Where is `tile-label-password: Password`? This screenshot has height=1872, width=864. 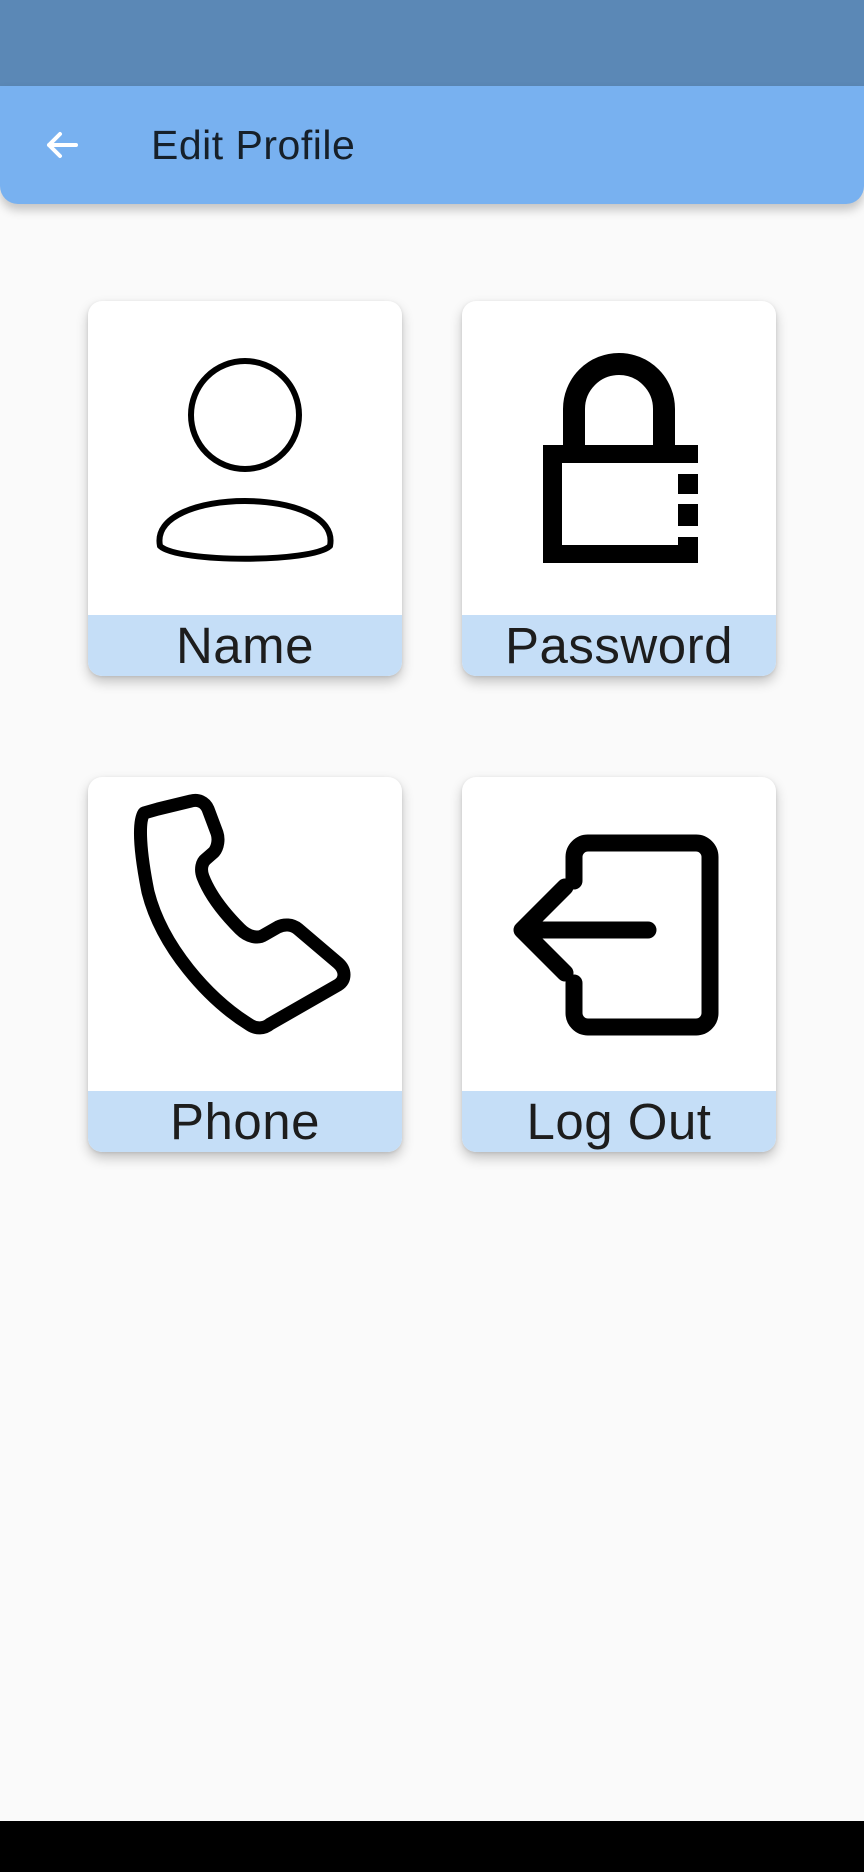
tile-label-password: Password is located at coordinates (619, 645).